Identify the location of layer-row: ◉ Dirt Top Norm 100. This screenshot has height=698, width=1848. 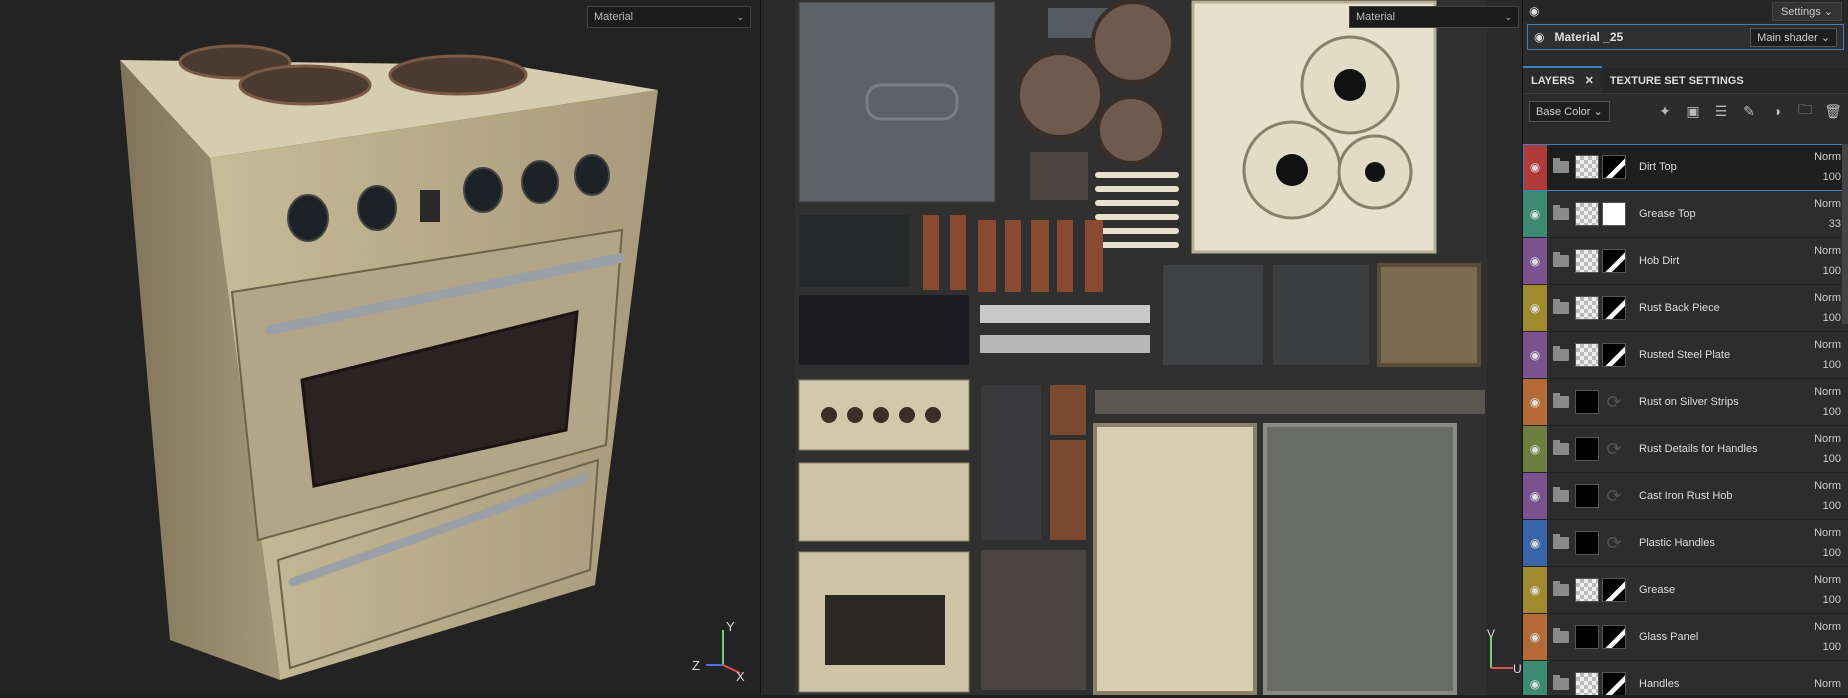
(1685, 167).